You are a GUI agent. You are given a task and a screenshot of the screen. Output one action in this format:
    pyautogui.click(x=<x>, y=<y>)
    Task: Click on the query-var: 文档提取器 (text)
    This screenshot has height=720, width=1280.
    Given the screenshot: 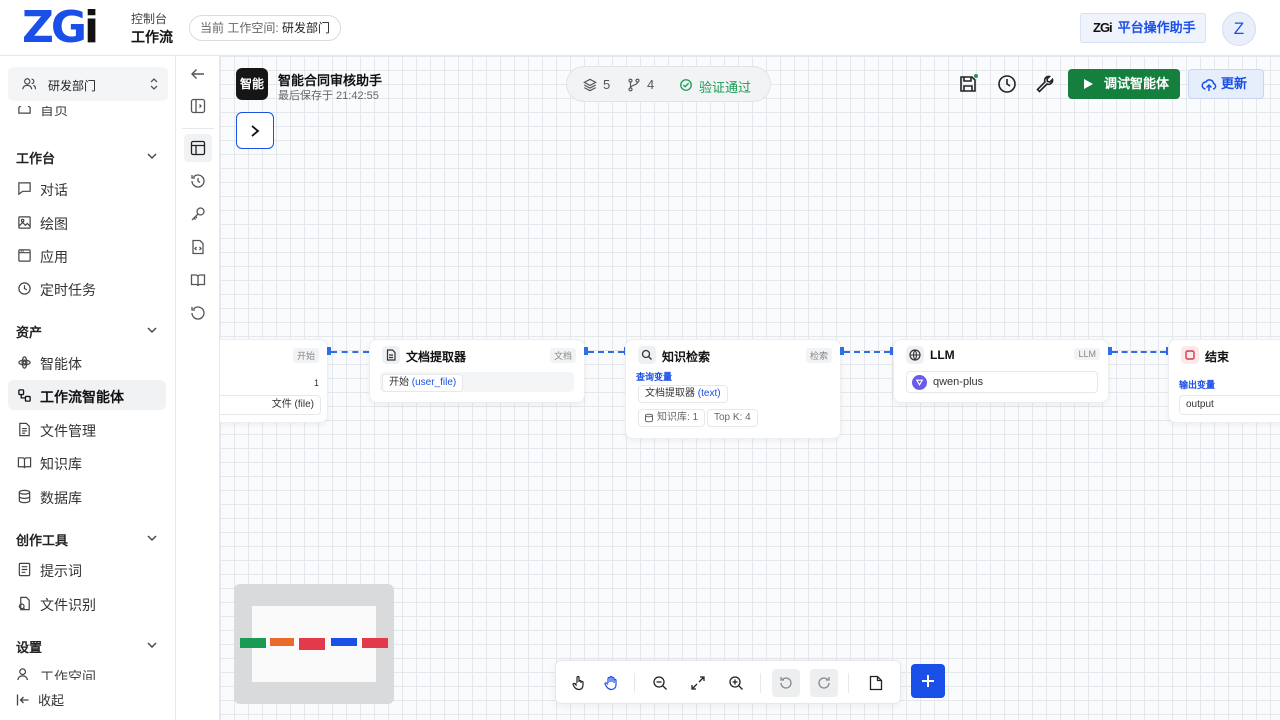 What is the action you would take?
    pyautogui.click(x=683, y=394)
    